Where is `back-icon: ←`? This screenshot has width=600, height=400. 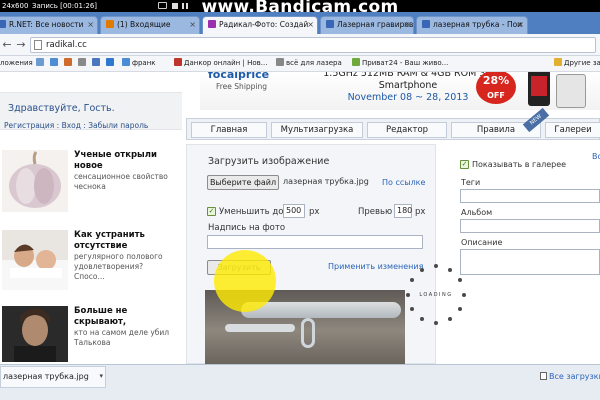
back-icon: ← is located at coordinates (7, 45).